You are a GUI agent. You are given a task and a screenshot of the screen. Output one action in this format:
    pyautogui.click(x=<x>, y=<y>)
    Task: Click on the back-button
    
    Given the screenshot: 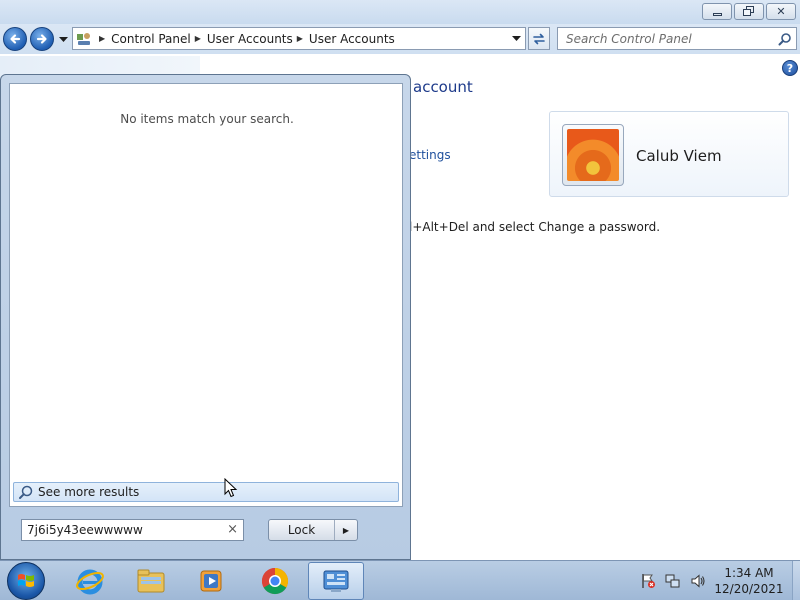 What is the action you would take?
    pyautogui.click(x=15, y=39)
    